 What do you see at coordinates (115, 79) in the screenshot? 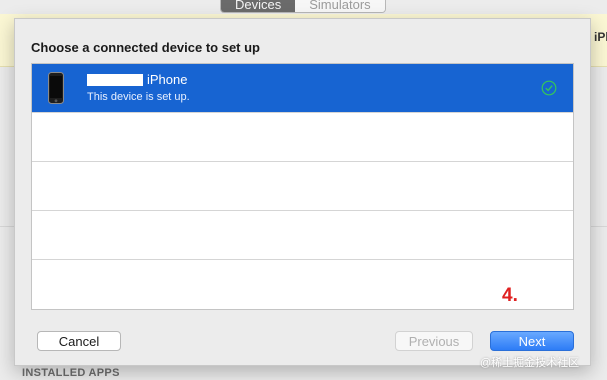
I see `redacted-device-owner` at bounding box center [115, 79].